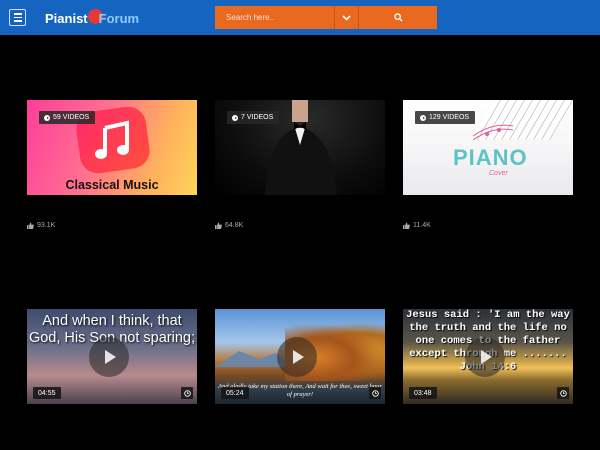  I want to click on video-count-label: 129 VIDEOS, so click(449, 117).